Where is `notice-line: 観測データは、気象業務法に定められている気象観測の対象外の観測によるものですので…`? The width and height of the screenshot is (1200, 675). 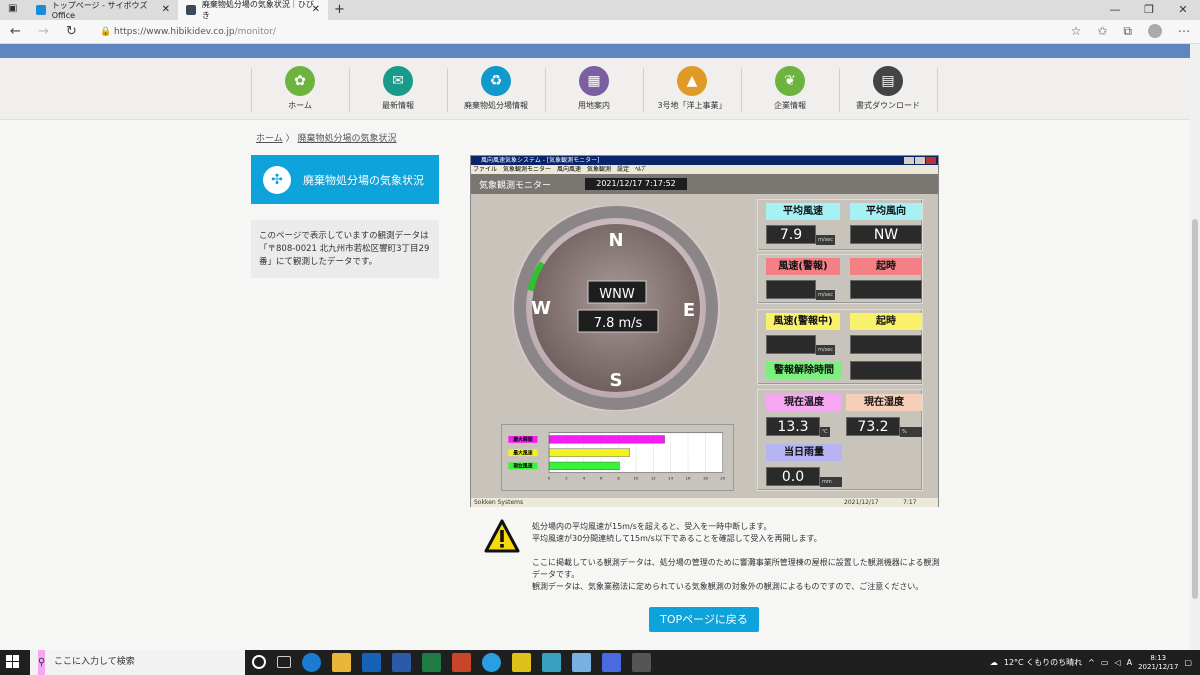
notice-line: 観測データは、気象業務法に定められている気象観測の対象外の観測によるものですので… is located at coordinates (728, 586).